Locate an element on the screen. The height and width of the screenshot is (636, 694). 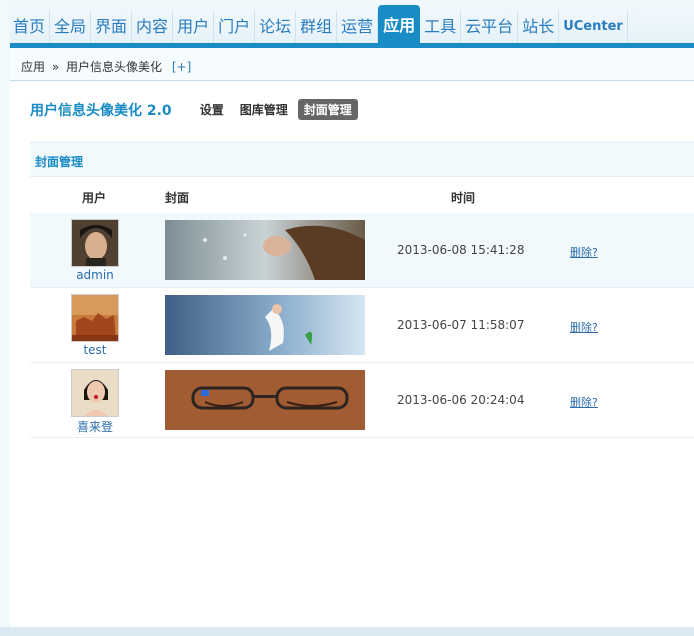
bottom-bar is located at coordinates (347, 631).